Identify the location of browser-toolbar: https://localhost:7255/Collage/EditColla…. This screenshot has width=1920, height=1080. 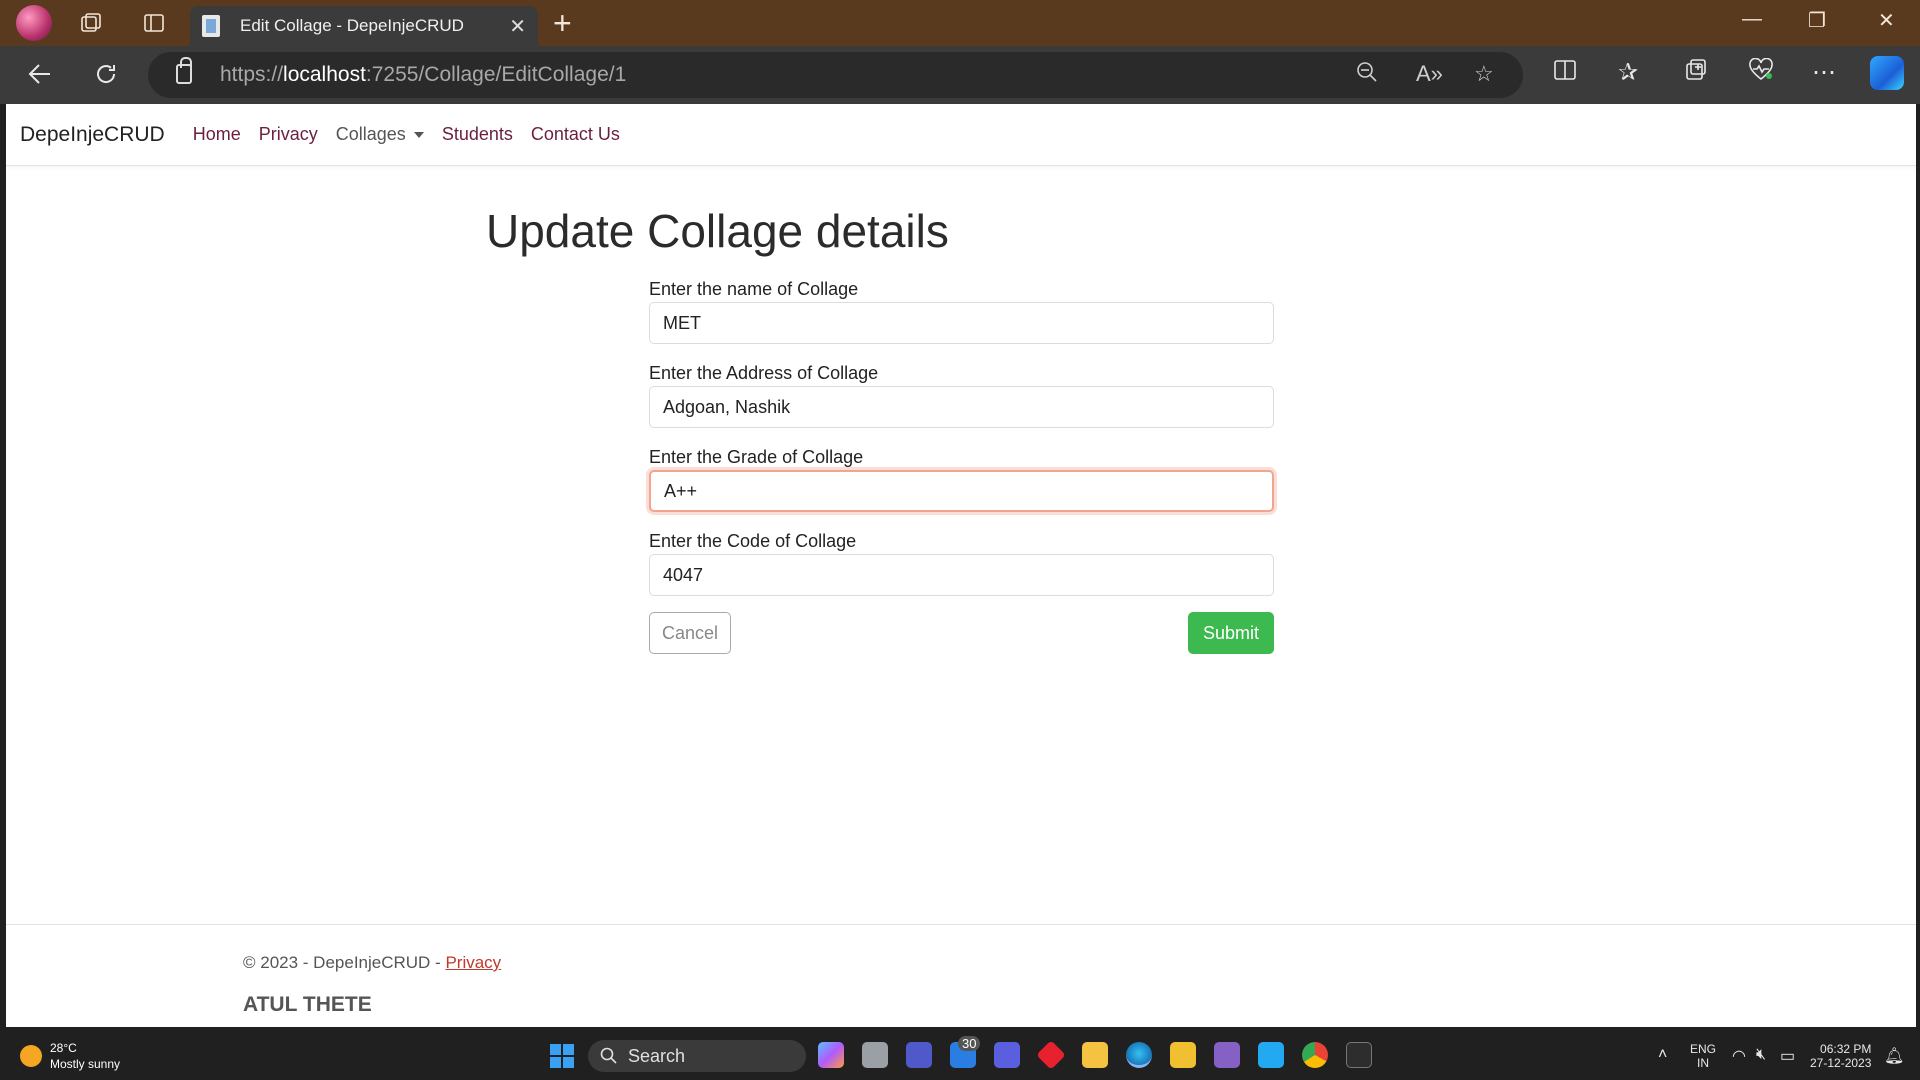
(960, 75).